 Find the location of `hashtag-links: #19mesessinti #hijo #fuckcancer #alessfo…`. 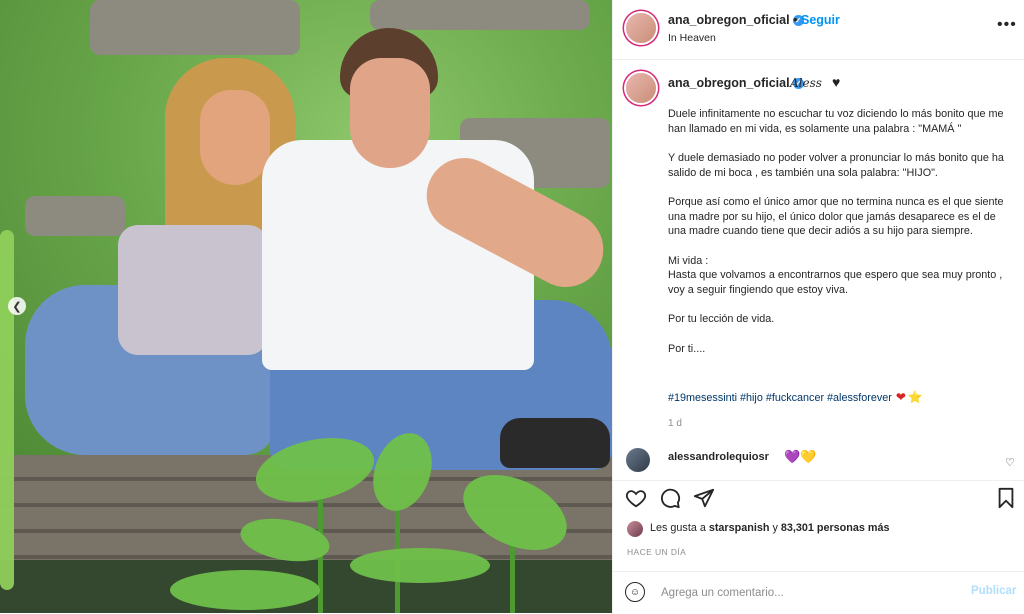

hashtag-links: #19mesessinti #hijo #fuckcancer #alessfo… is located at coordinates (780, 398).